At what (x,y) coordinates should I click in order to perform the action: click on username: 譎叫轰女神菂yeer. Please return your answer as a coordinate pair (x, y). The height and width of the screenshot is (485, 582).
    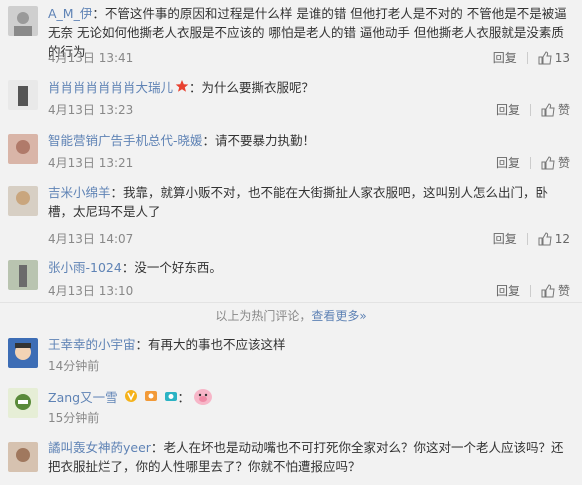
    Looking at the image, I should click on (99, 447).